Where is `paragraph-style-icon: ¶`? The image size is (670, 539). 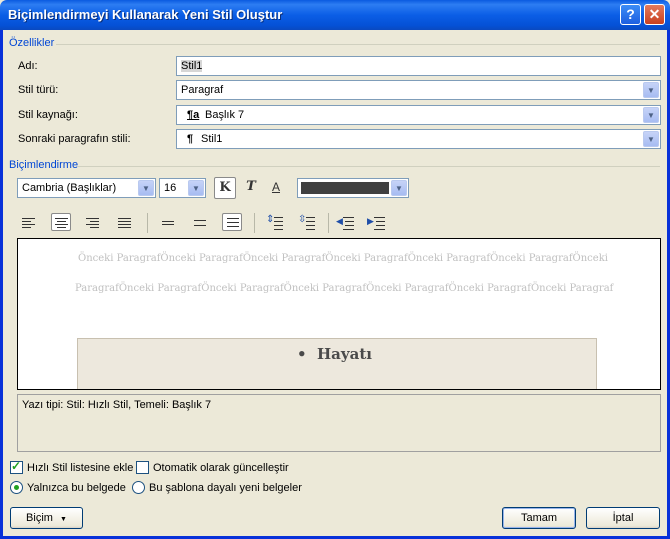 paragraph-style-icon: ¶ is located at coordinates (190, 139).